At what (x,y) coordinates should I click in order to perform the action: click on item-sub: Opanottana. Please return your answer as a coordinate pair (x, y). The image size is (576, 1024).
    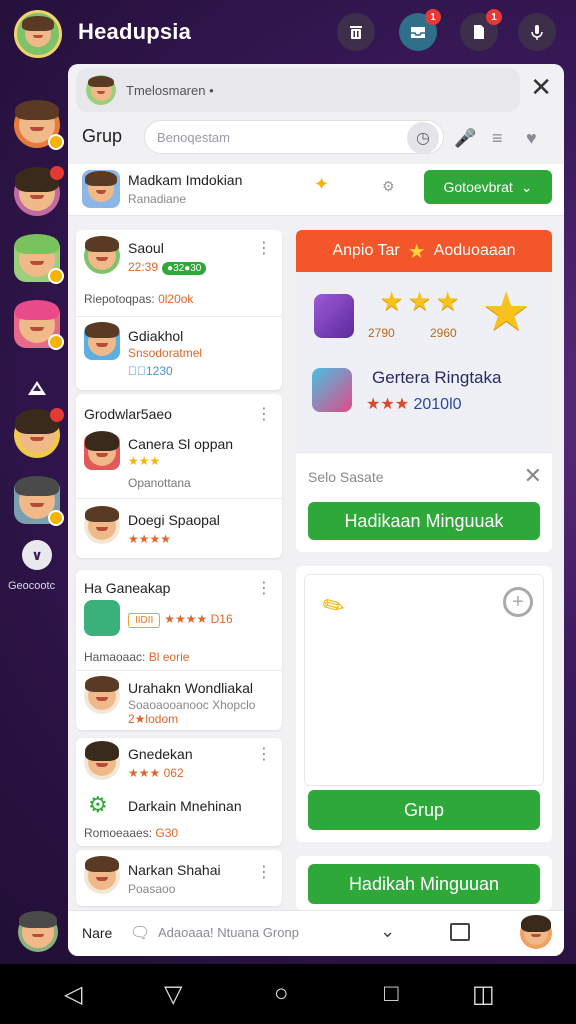
    Looking at the image, I should click on (159, 483).